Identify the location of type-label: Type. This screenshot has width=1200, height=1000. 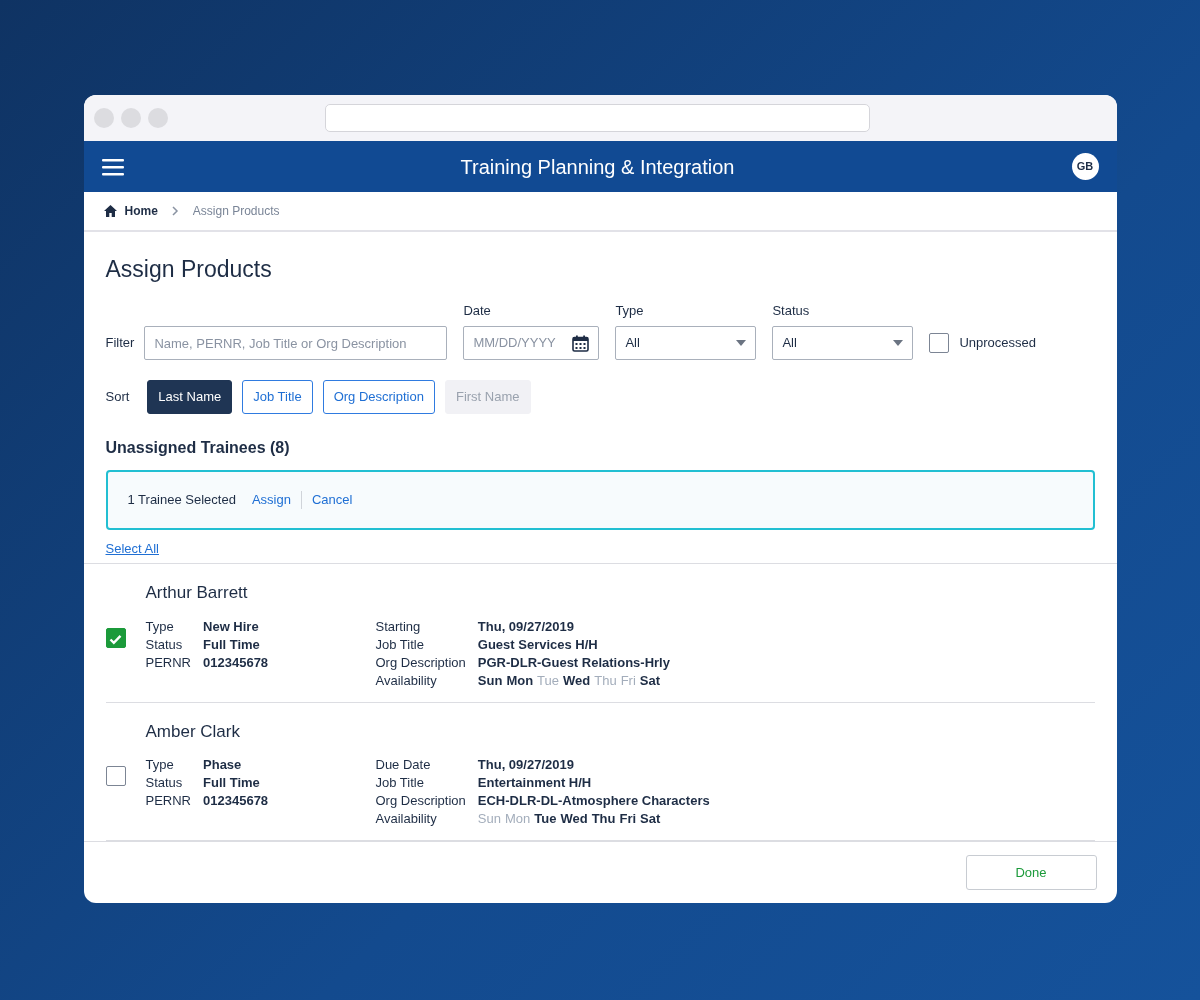
(630, 310).